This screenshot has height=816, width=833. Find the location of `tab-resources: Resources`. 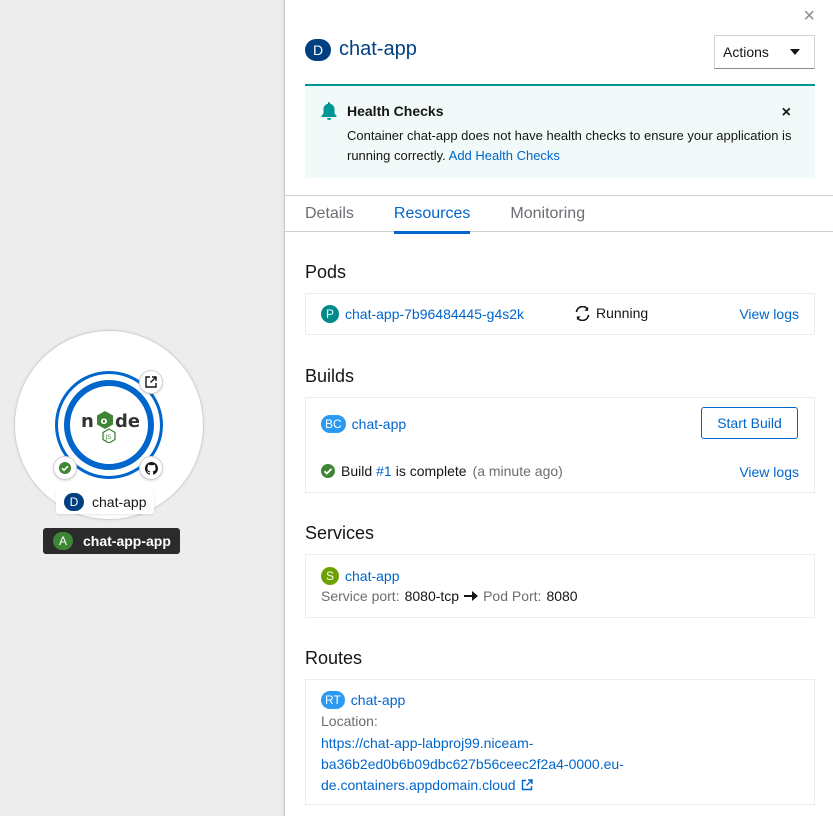

tab-resources: Resources is located at coordinates (432, 215).